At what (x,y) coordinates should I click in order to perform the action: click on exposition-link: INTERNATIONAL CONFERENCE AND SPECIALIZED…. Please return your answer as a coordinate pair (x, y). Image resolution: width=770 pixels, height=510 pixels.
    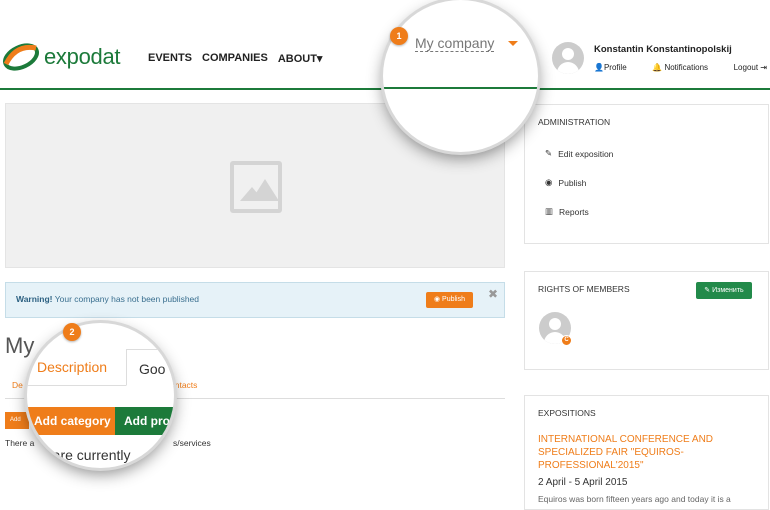
    Looking at the image, I should click on (638, 452).